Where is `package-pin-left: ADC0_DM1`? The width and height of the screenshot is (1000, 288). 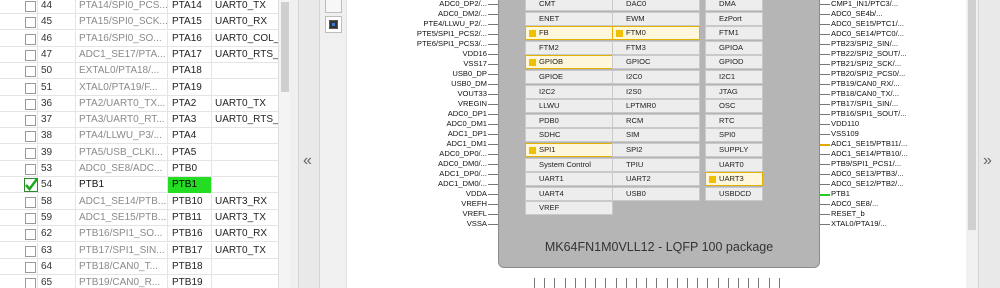 package-pin-left: ADC0_DM1 is located at coordinates (417, 124).